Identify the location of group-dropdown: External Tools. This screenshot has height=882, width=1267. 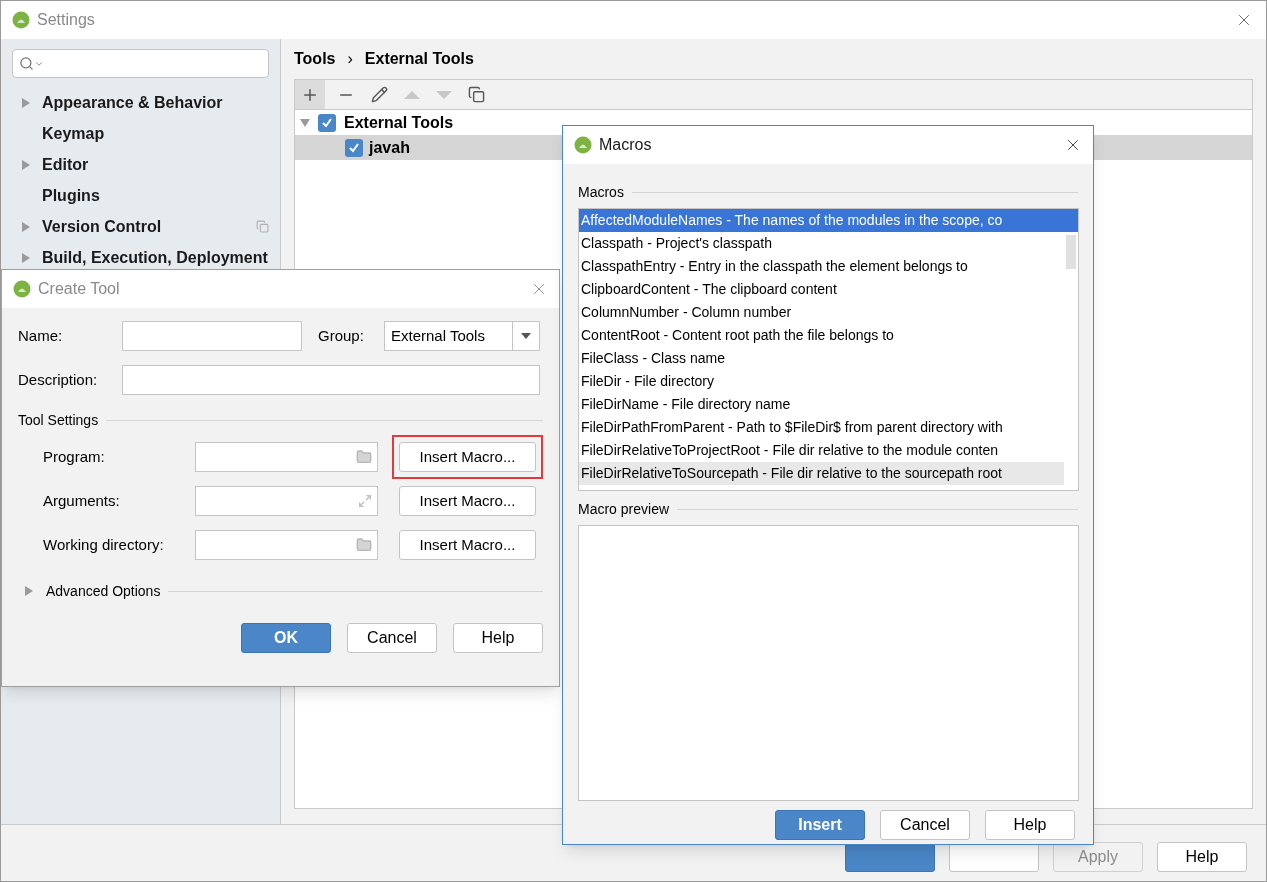
(462, 336).